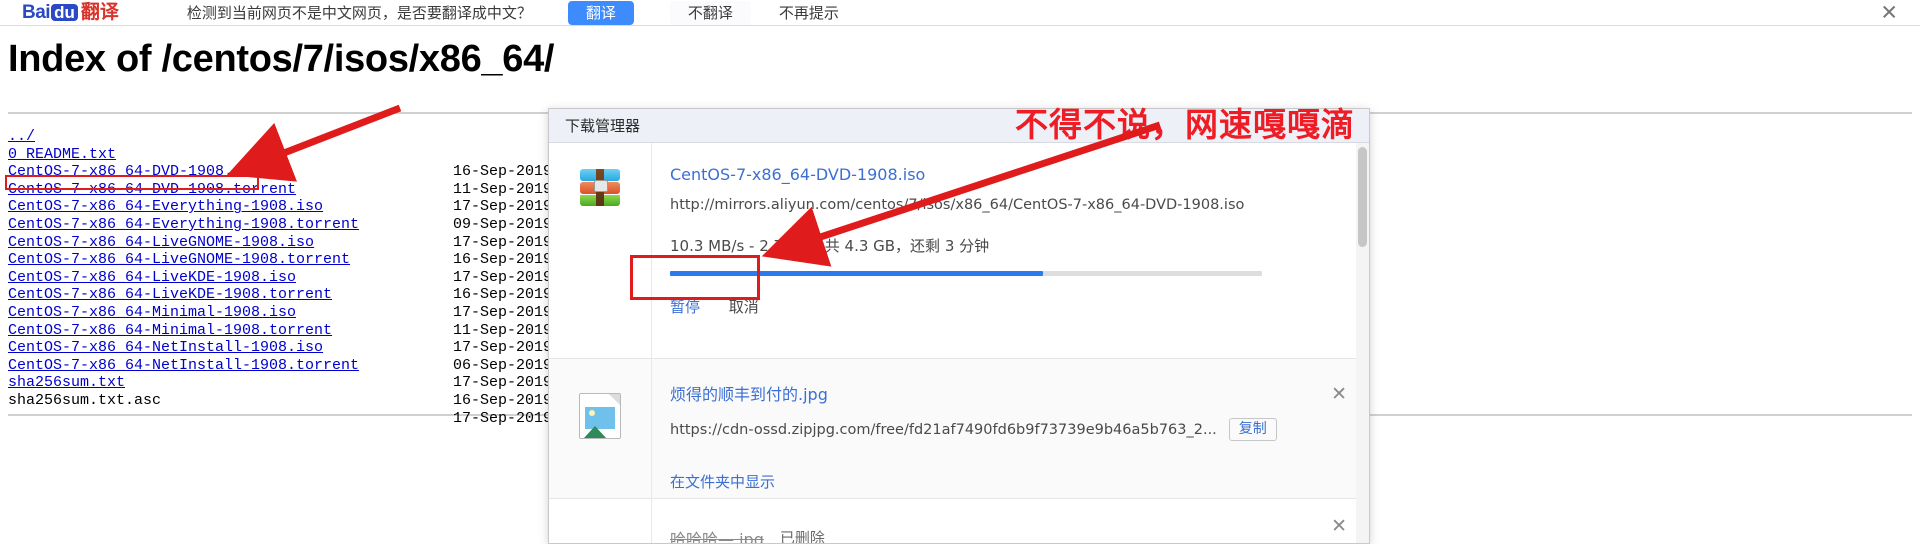 This screenshot has height=544, width=1920. What do you see at coordinates (183, 155) in the screenshot?
I see `listing-row: 0_README.txt` at bounding box center [183, 155].